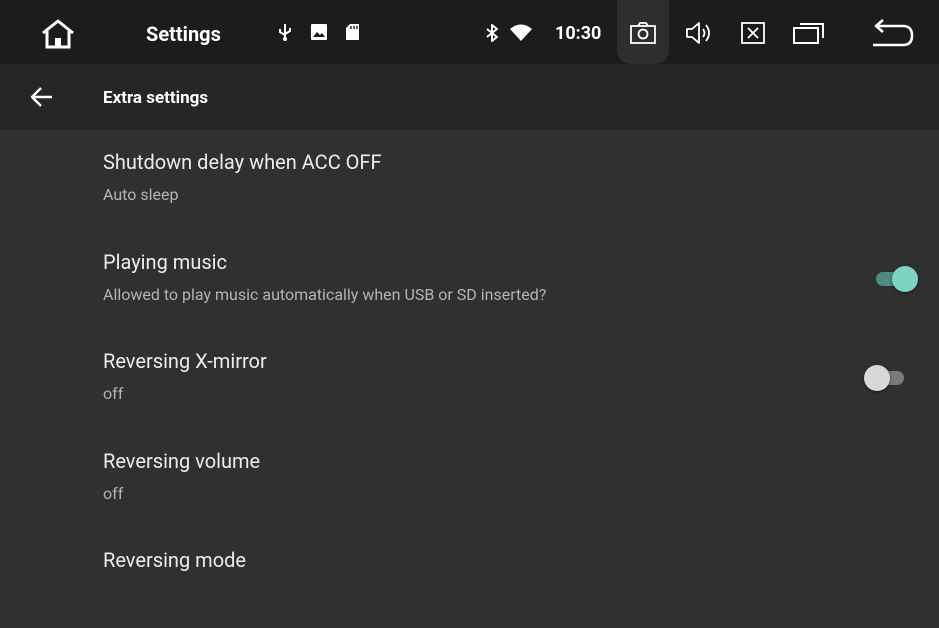 The image size is (939, 628). I want to click on setting-title: Reversing volume, so click(182, 461).